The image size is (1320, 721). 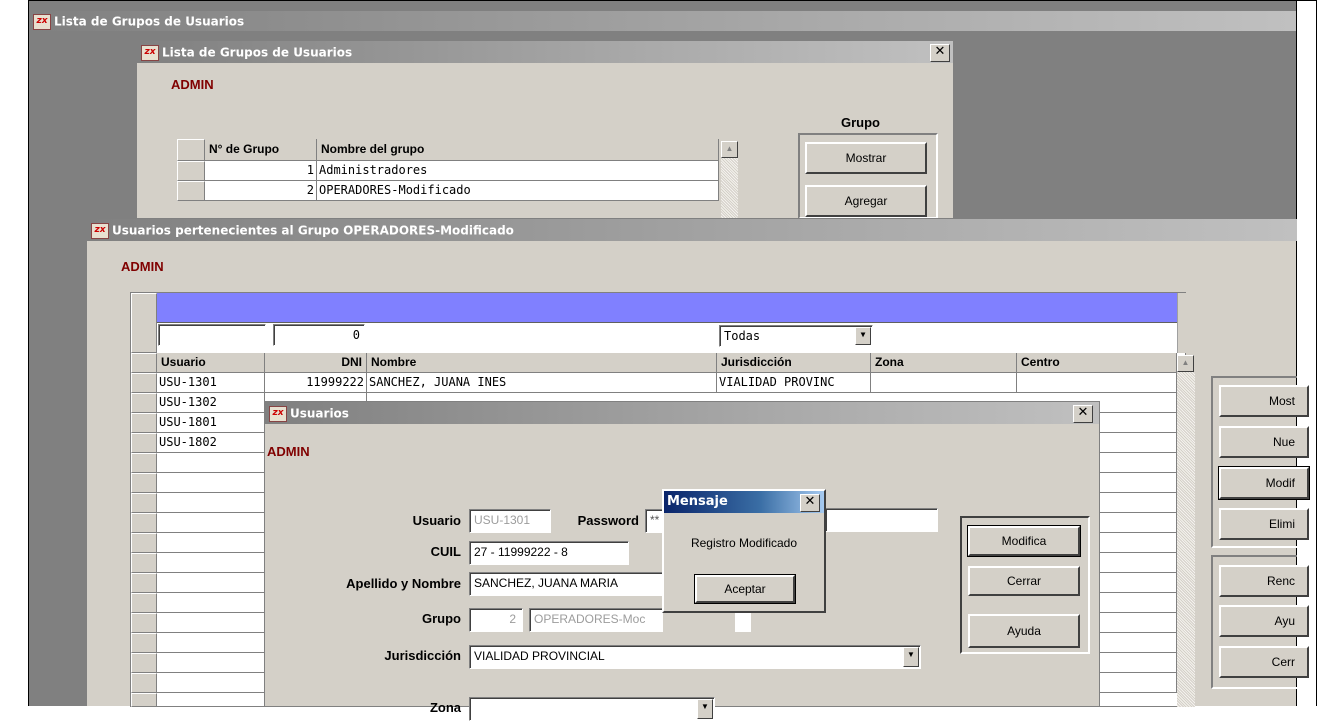 I want to click on column-header-jurisdiccion: Jurisdicción, so click(x=794, y=363).